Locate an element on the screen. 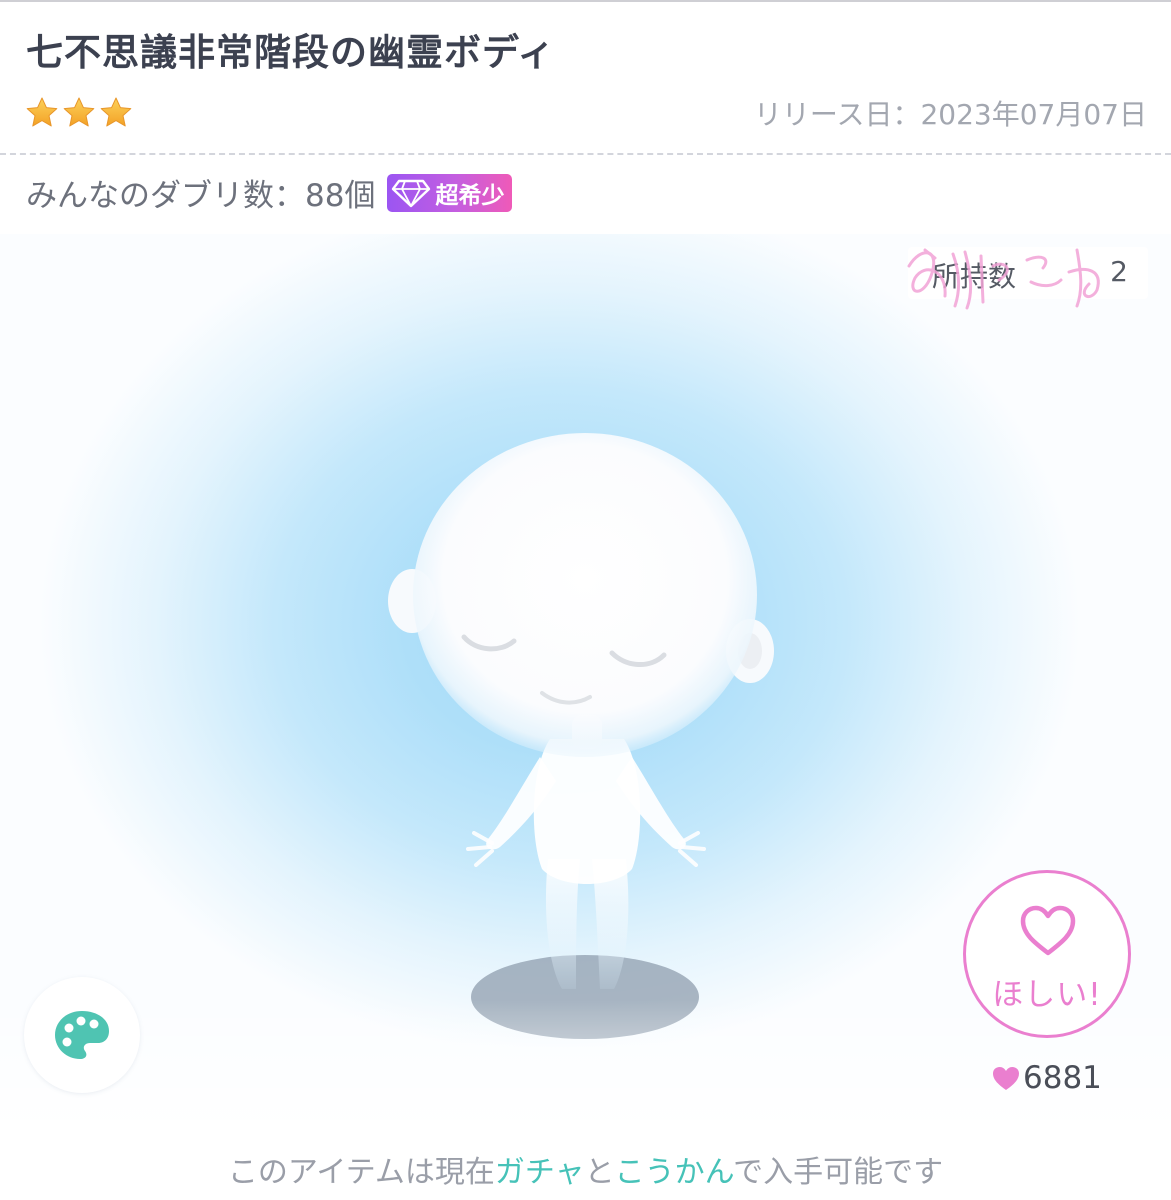  dashed-divider is located at coordinates (585, 154).